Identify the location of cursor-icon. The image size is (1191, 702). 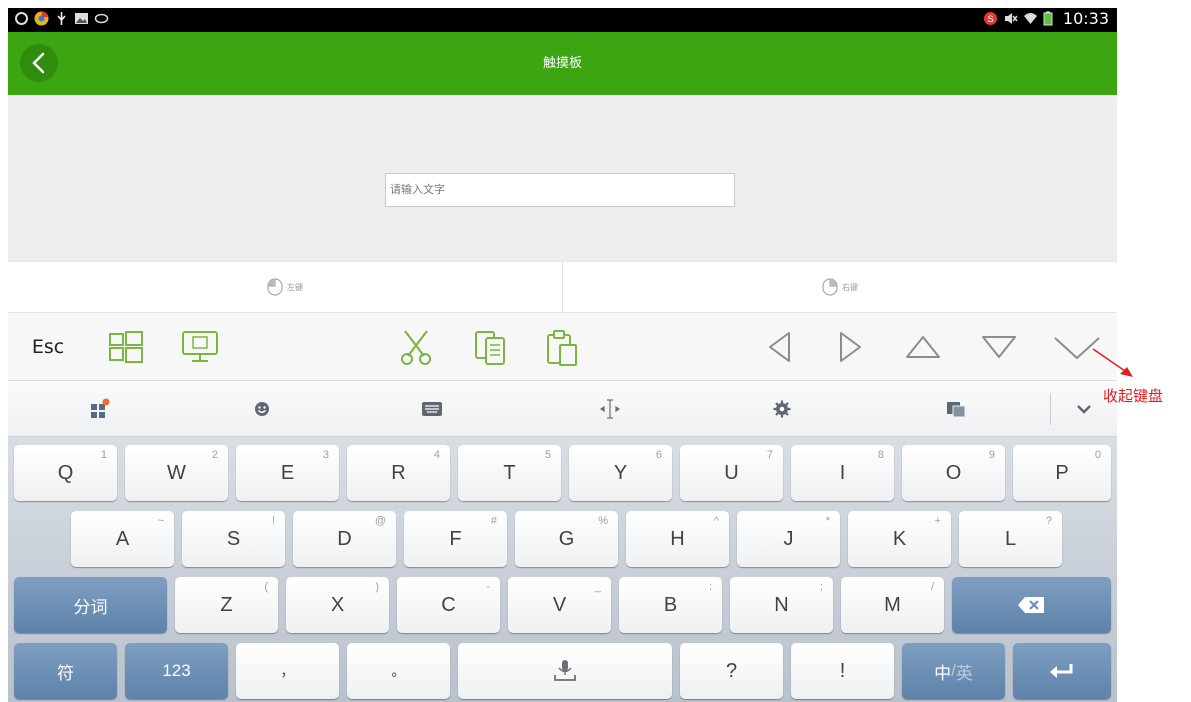
(610, 409).